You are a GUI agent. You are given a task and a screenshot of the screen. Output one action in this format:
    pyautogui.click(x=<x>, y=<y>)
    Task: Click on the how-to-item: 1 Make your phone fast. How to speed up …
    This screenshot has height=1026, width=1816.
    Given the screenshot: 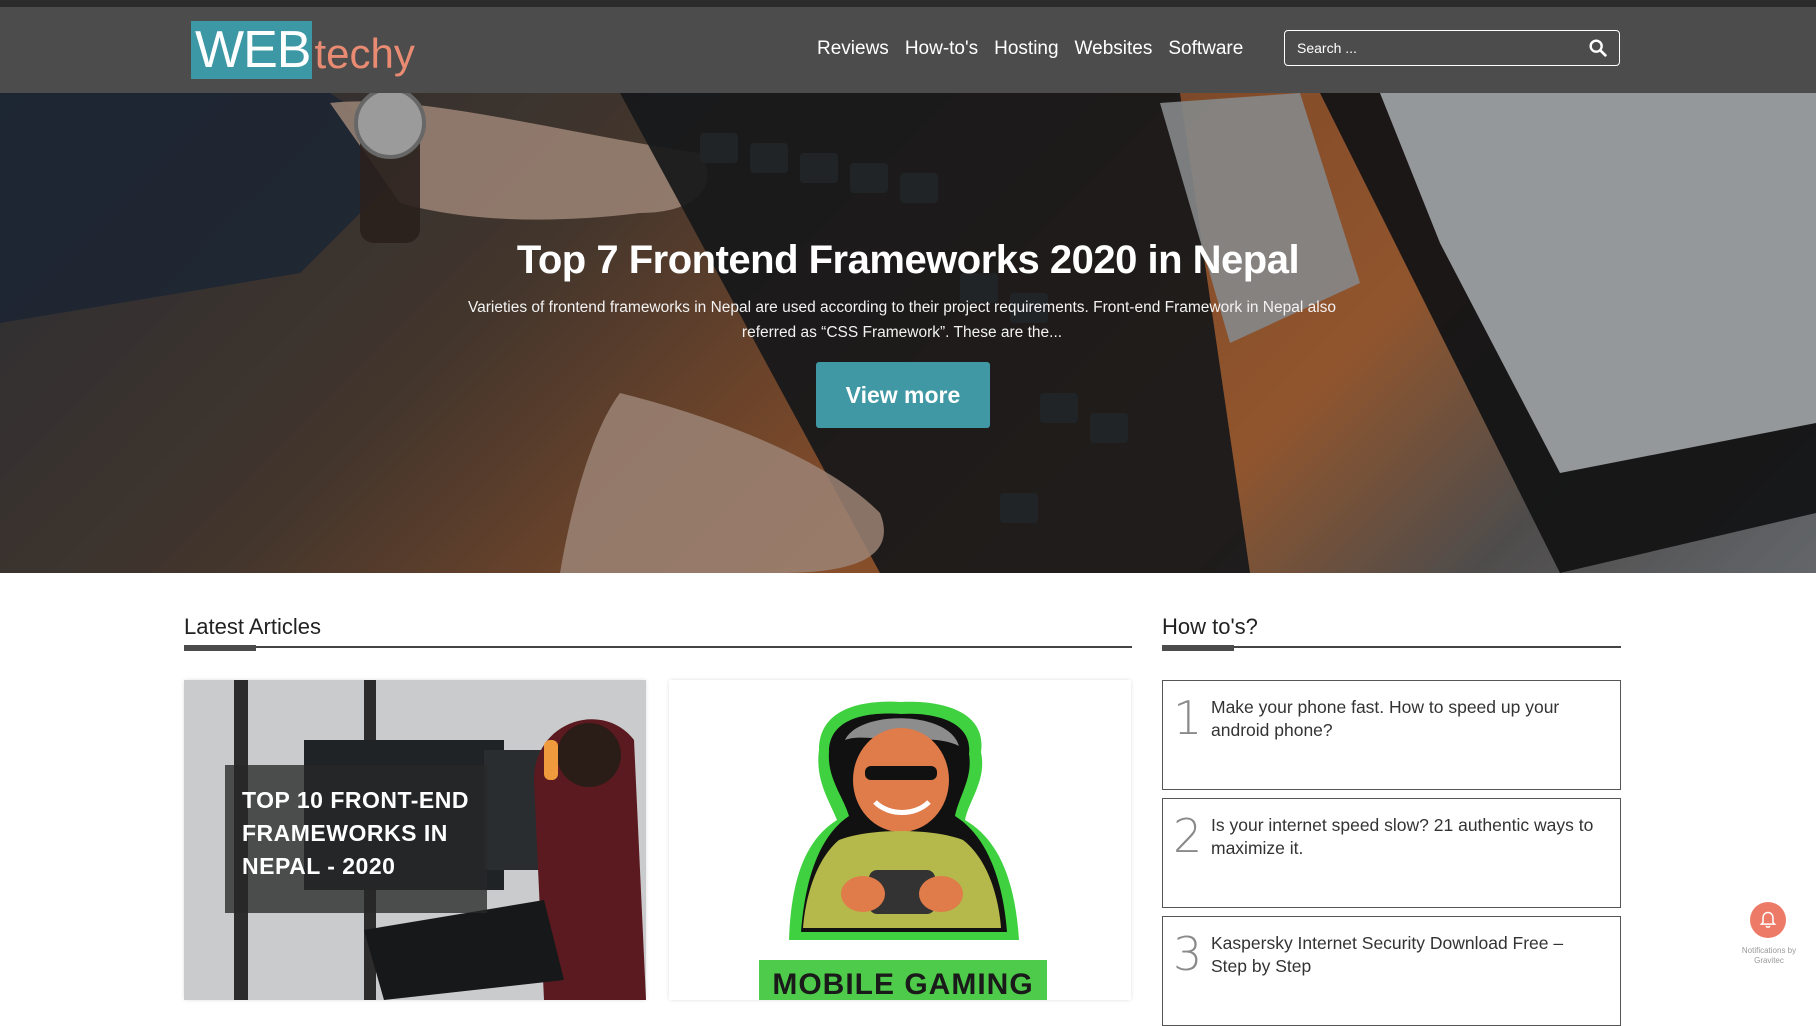 What is the action you would take?
    pyautogui.click(x=1391, y=735)
    